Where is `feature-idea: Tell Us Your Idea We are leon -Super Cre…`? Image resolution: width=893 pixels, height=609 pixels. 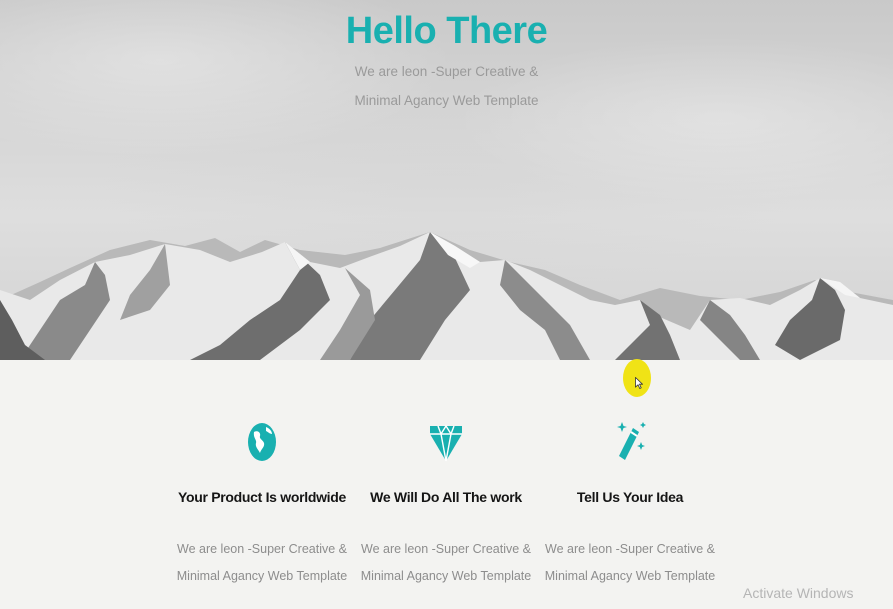 feature-idea: Tell Us Your Idea We are leon -Super Cre… is located at coordinates (630, 504).